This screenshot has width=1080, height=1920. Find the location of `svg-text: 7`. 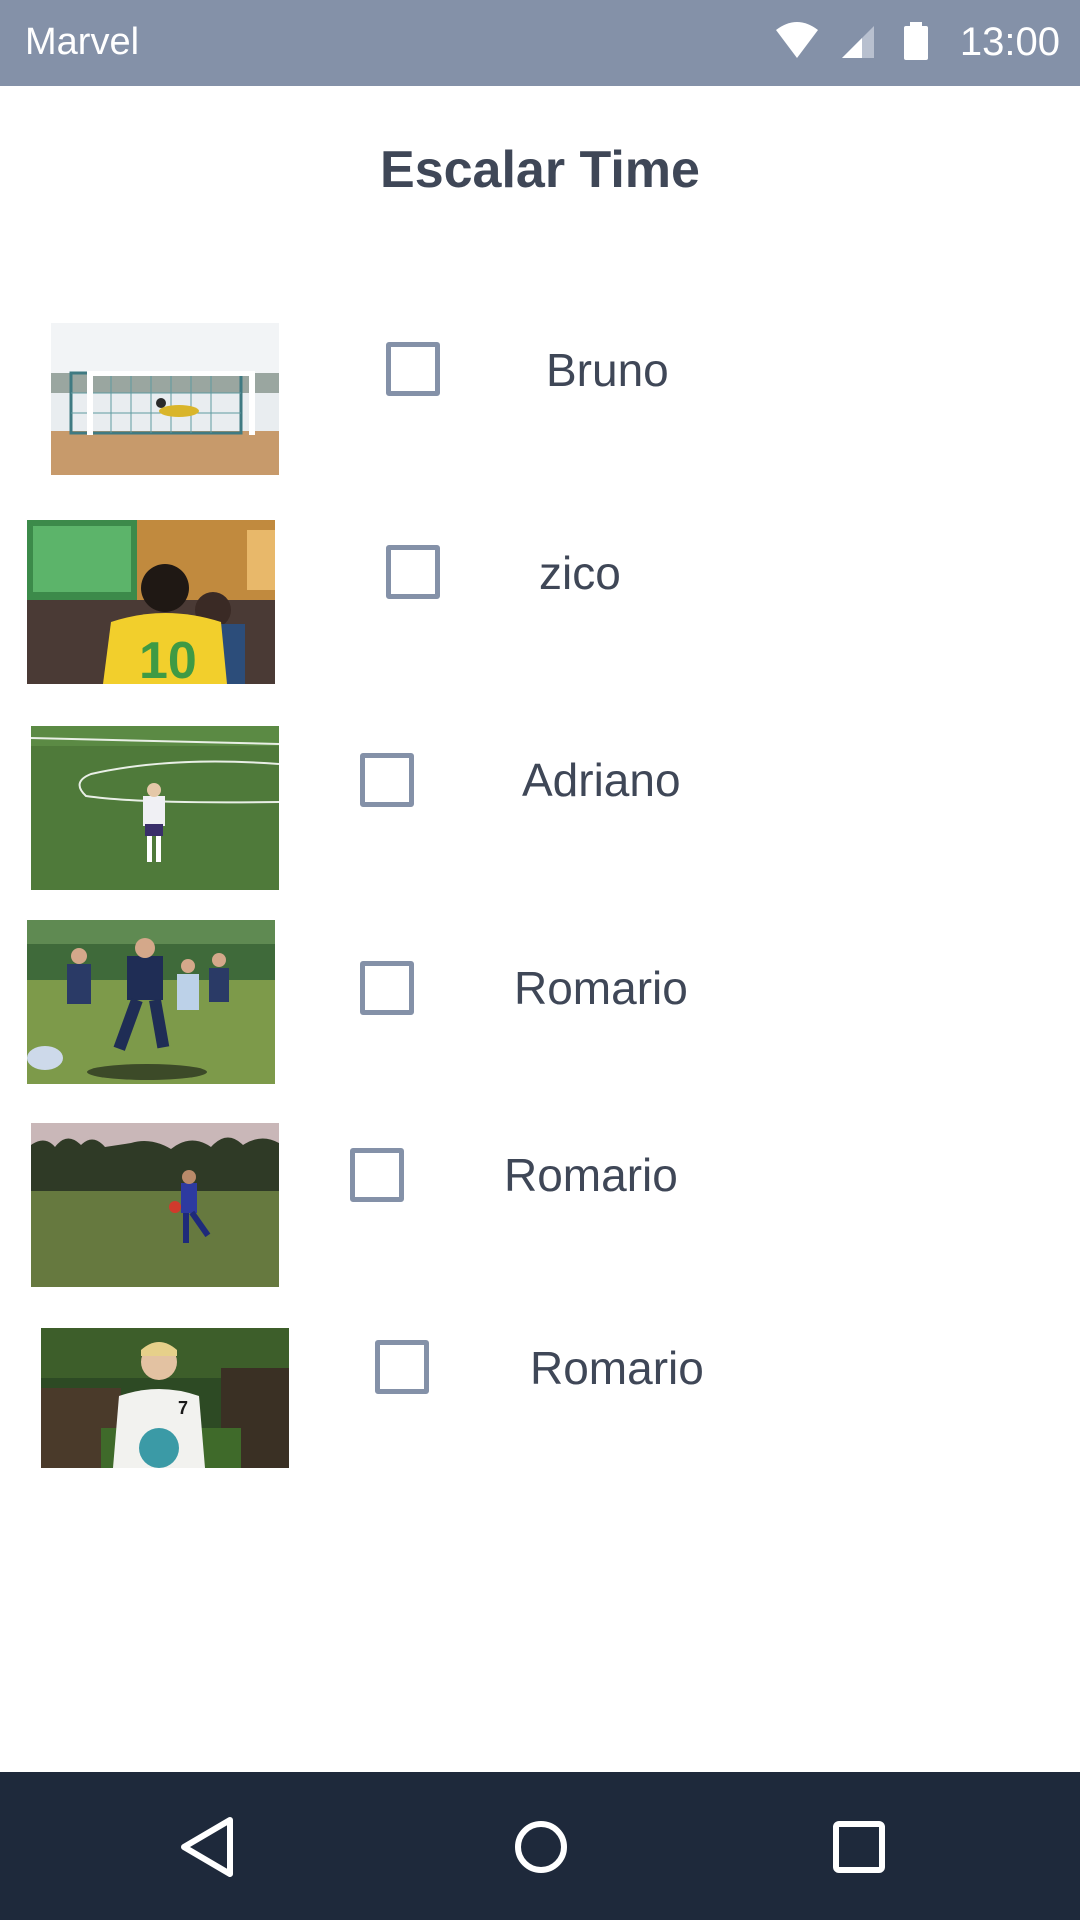

svg-text: 7 is located at coordinates (183, 1408).